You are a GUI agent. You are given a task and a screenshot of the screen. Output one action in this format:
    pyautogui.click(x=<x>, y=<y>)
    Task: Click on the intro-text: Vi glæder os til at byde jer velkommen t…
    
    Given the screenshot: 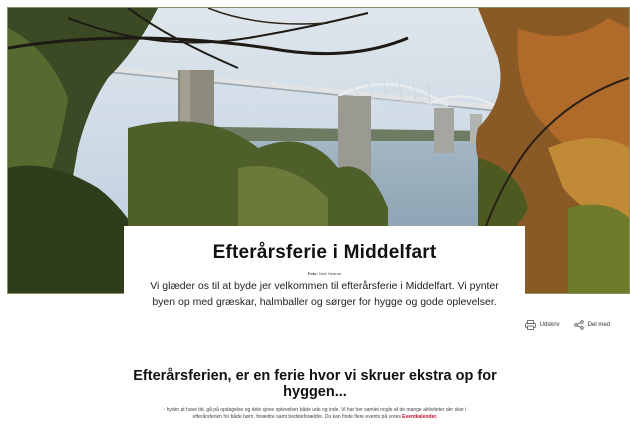 What is the action you would take?
    pyautogui.click(x=324, y=294)
    